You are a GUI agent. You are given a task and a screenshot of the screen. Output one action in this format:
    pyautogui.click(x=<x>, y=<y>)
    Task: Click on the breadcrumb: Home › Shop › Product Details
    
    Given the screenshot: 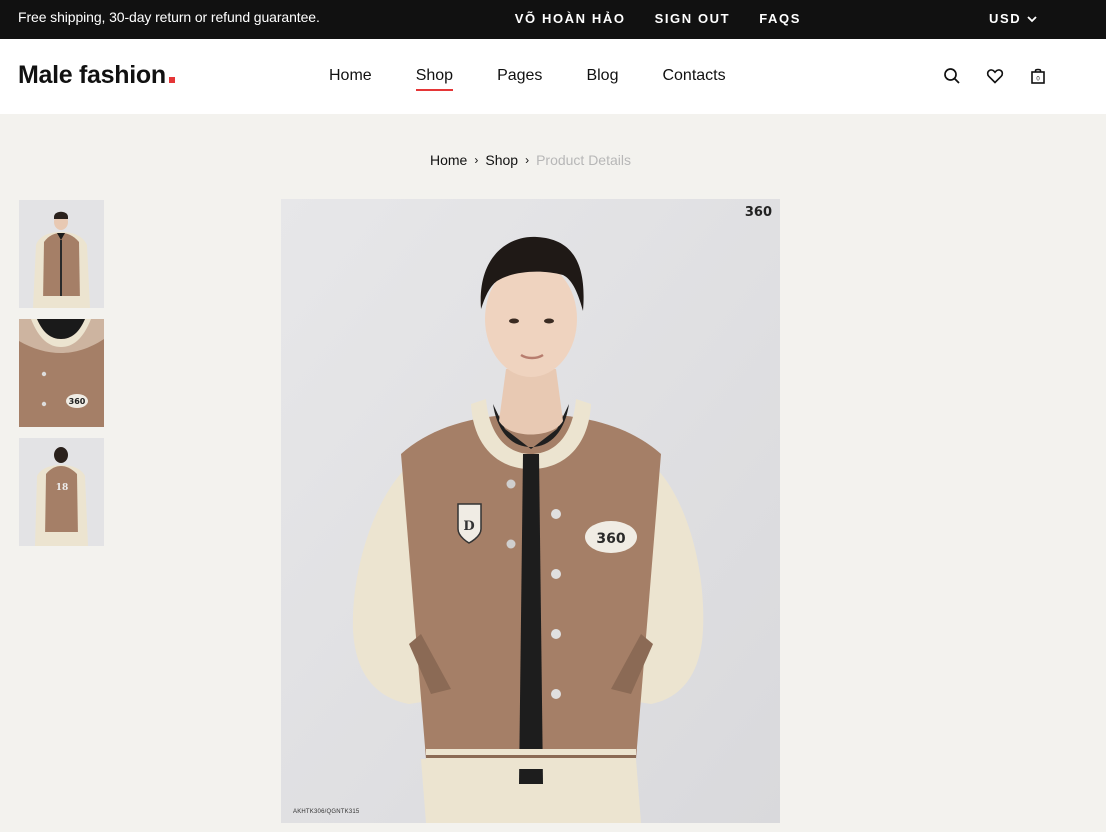 What is the action you would take?
    pyautogui.click(x=530, y=160)
    